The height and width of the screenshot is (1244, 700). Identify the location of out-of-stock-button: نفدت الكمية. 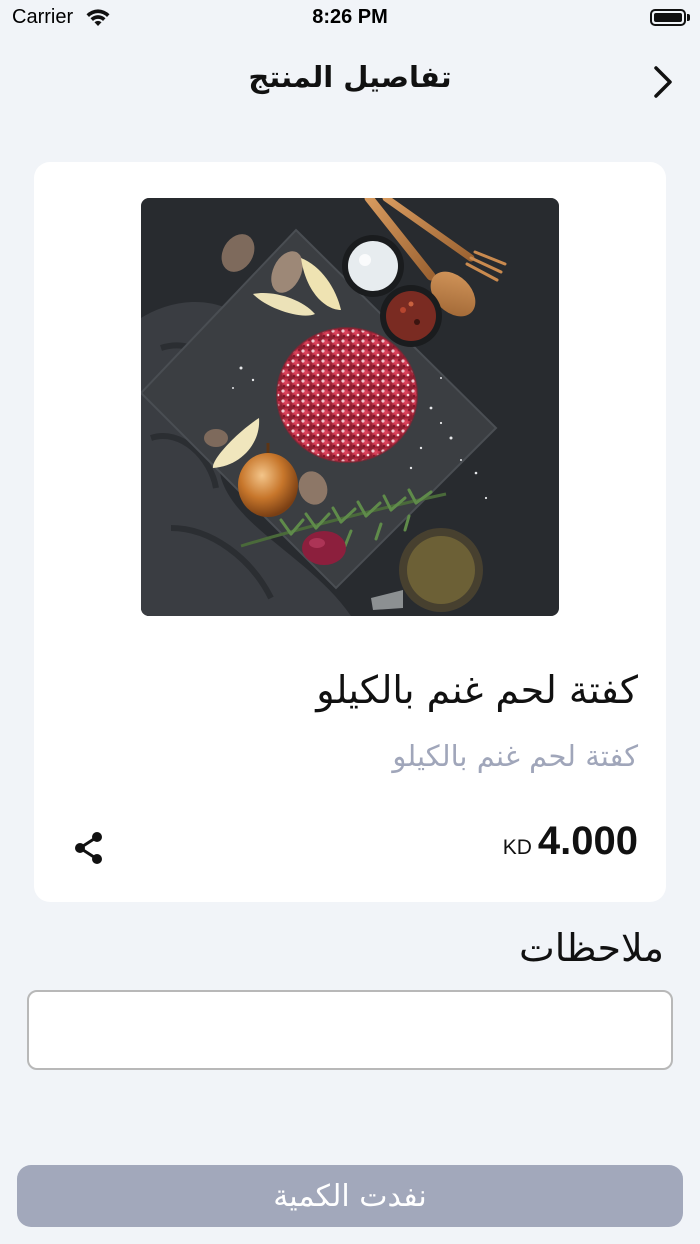
(350, 1196).